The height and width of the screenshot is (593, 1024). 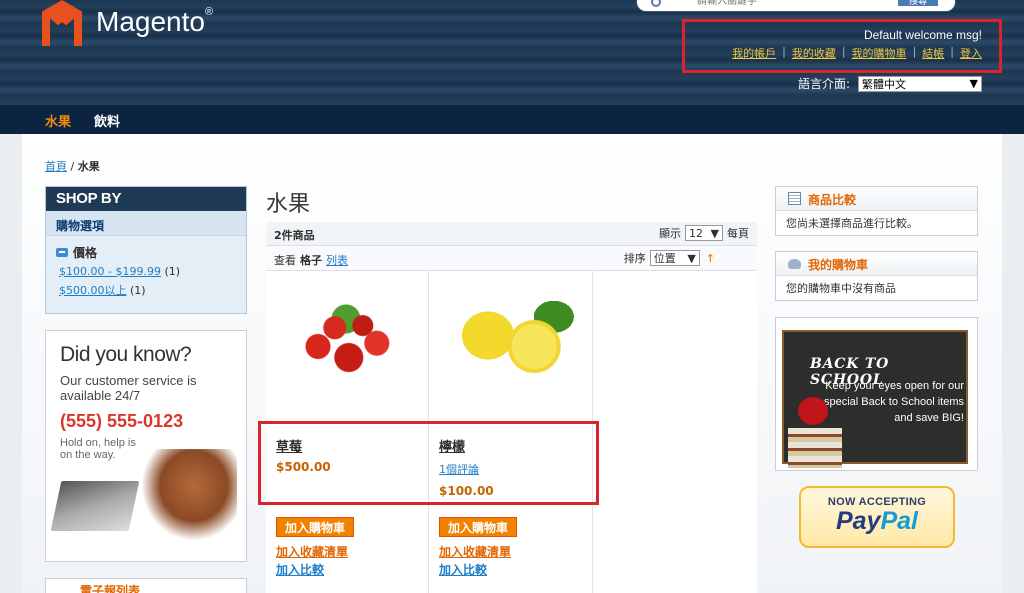 I want to click on highlight-box-account-links, so click(x=842, y=46).